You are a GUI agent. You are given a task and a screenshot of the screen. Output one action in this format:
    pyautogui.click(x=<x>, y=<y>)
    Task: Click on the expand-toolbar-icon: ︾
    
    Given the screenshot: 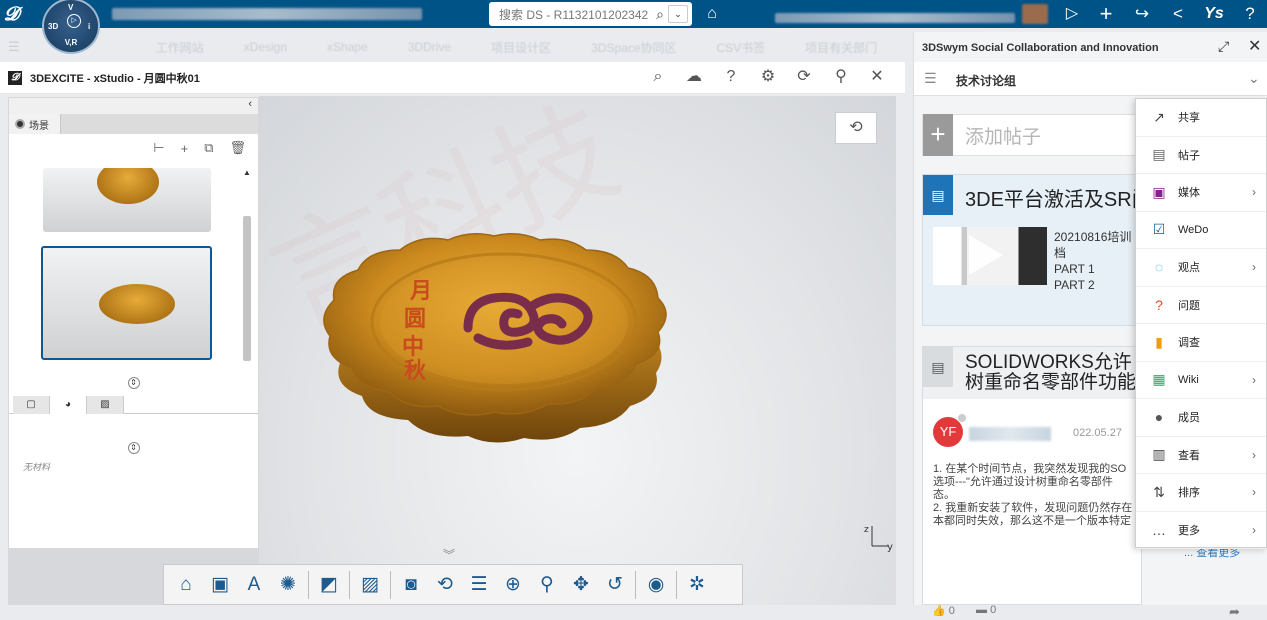 What is the action you would take?
    pyautogui.click(x=449, y=554)
    